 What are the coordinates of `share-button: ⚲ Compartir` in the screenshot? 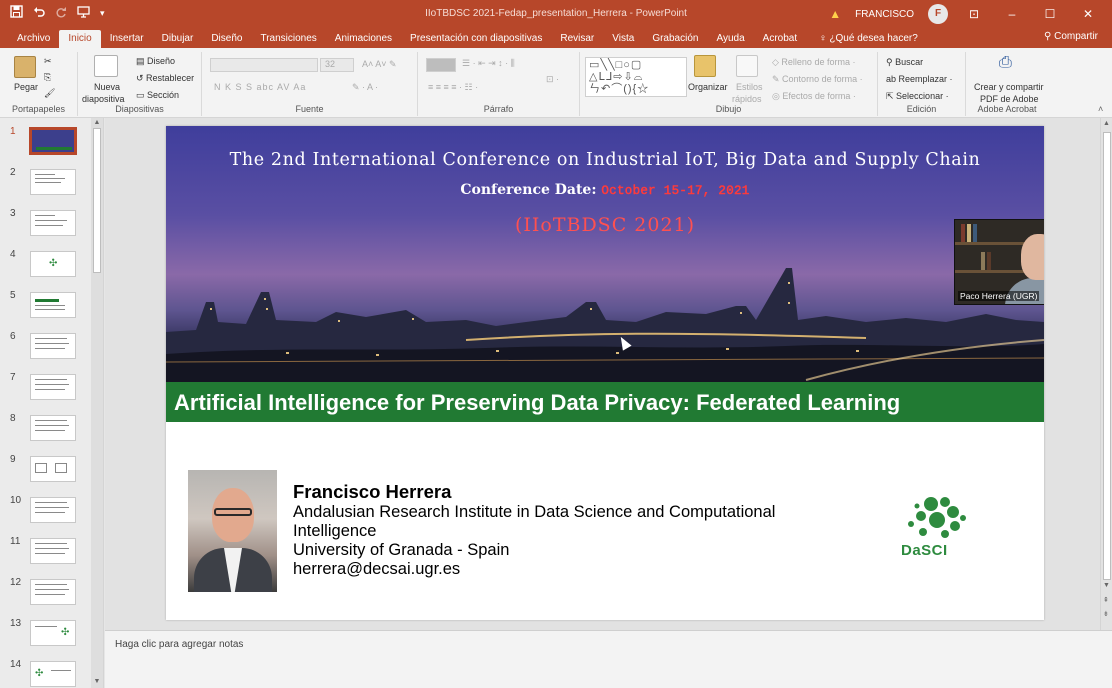 It's located at (1071, 36).